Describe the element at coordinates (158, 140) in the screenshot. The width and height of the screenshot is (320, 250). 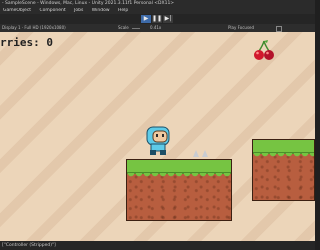
I see `player-character` at that location.